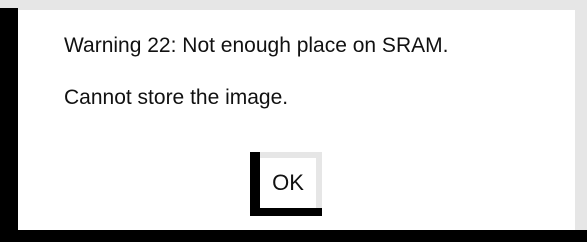  I want to click on ok-button-label: OK, so click(288, 182).